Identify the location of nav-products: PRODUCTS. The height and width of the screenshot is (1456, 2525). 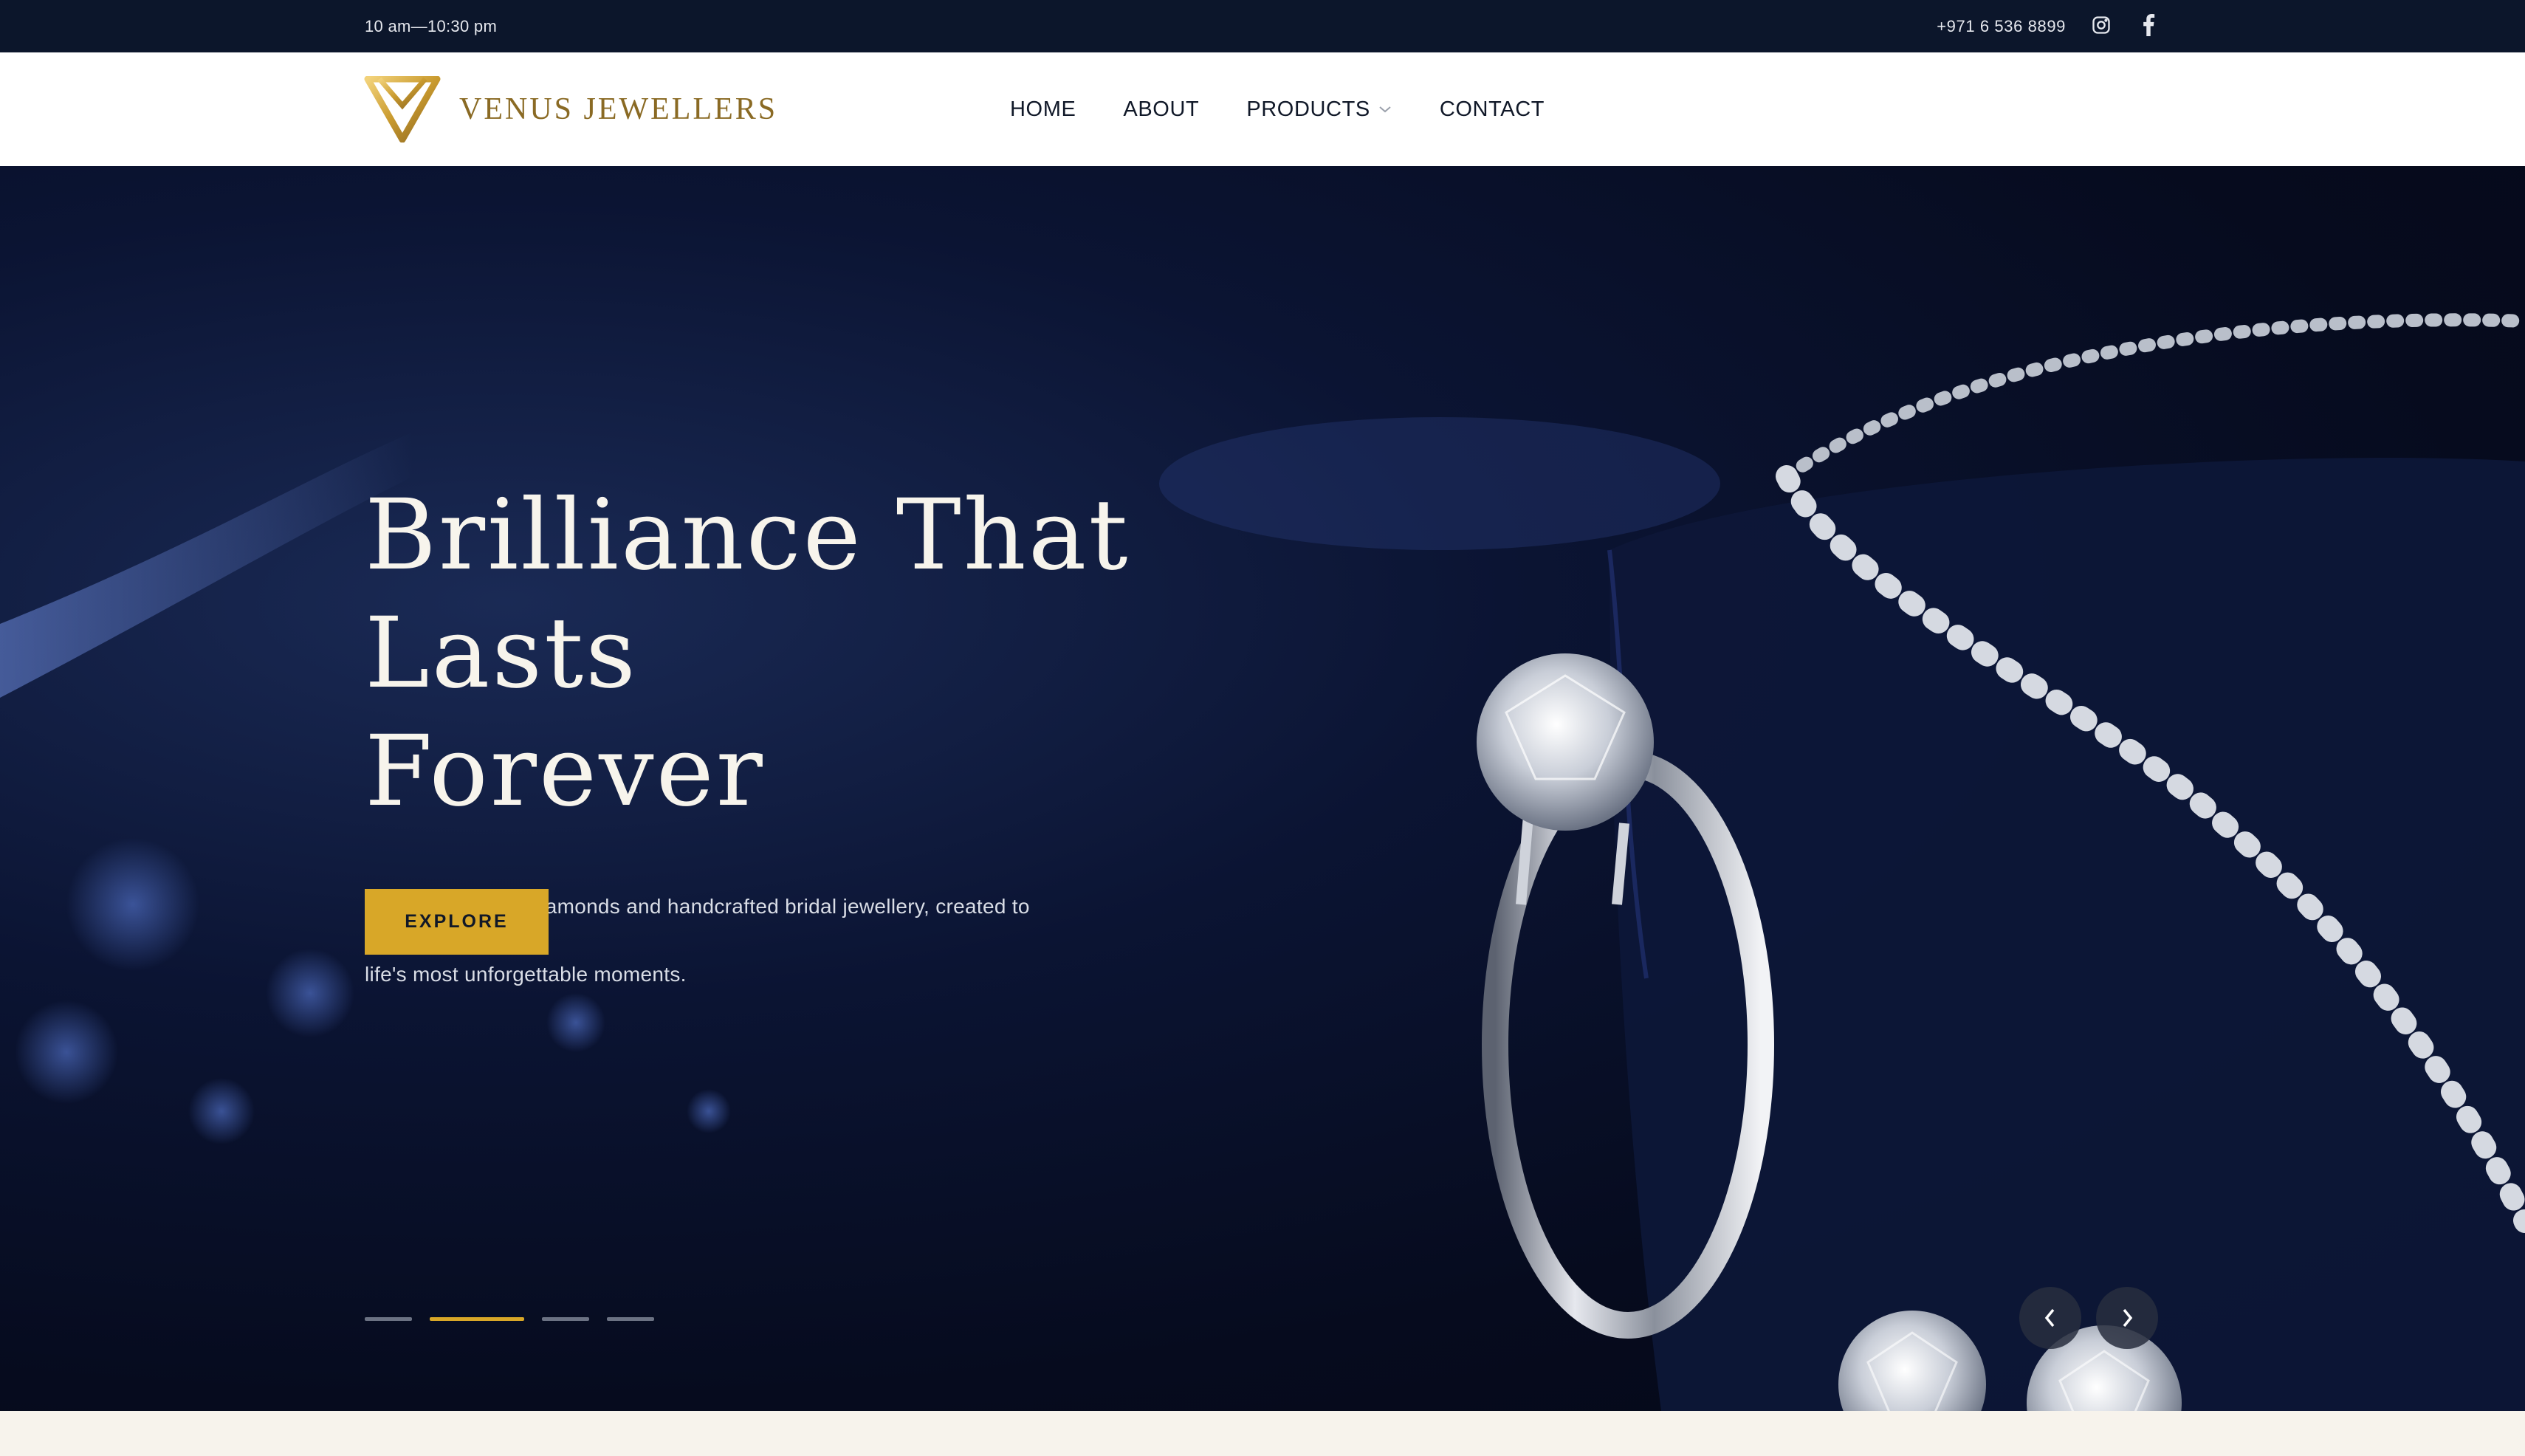
(1319, 110).